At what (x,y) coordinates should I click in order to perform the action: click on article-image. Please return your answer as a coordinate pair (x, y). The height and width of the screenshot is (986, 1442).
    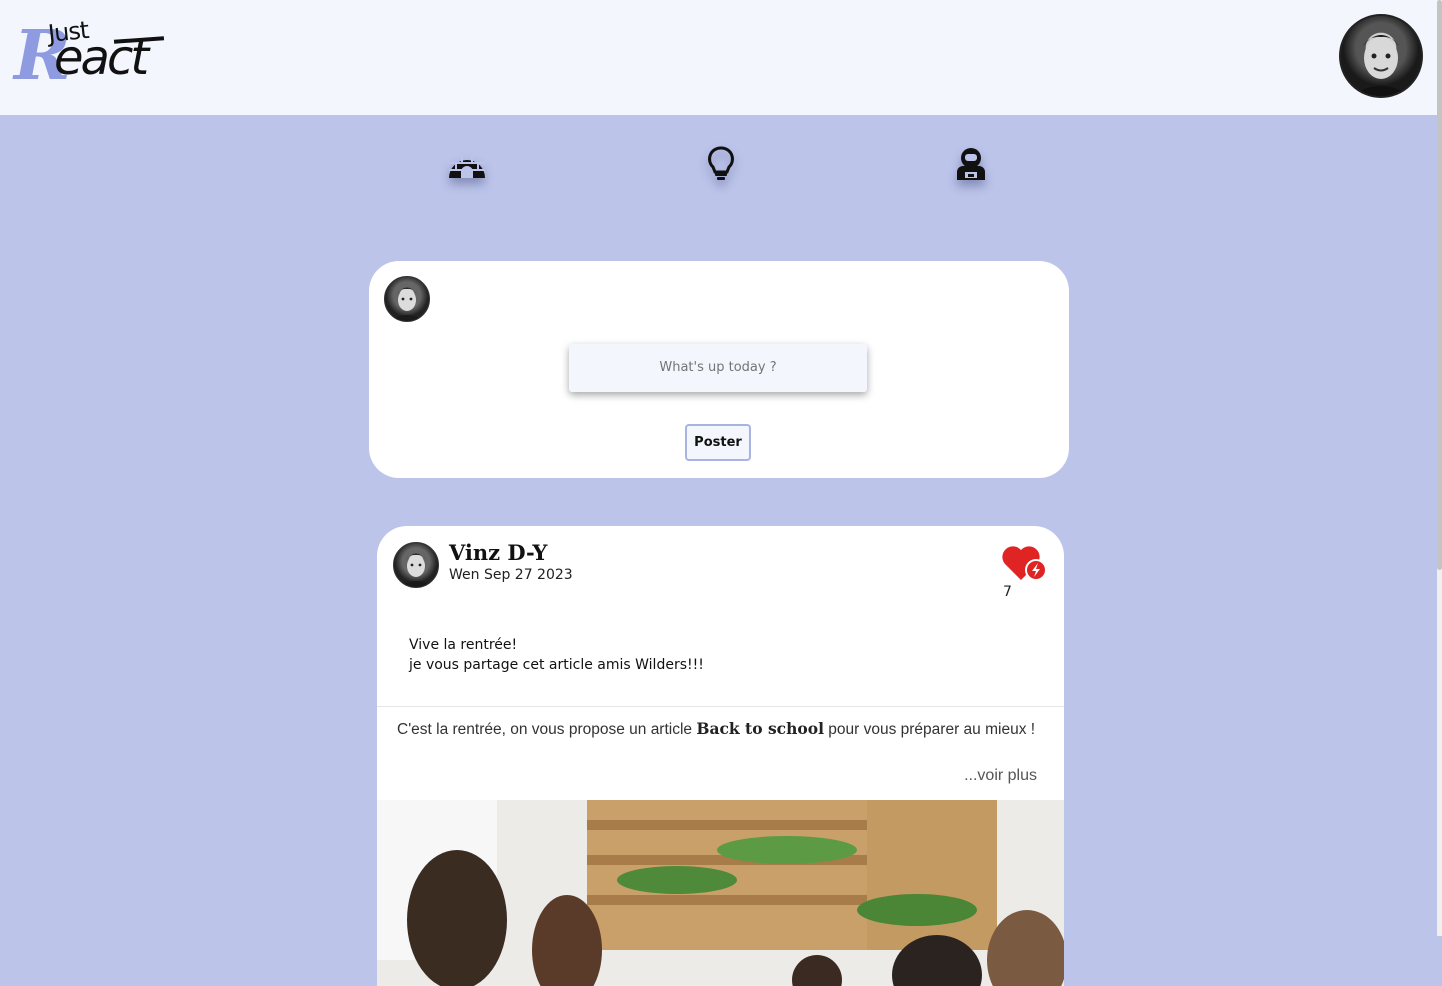
    Looking at the image, I should click on (720, 893).